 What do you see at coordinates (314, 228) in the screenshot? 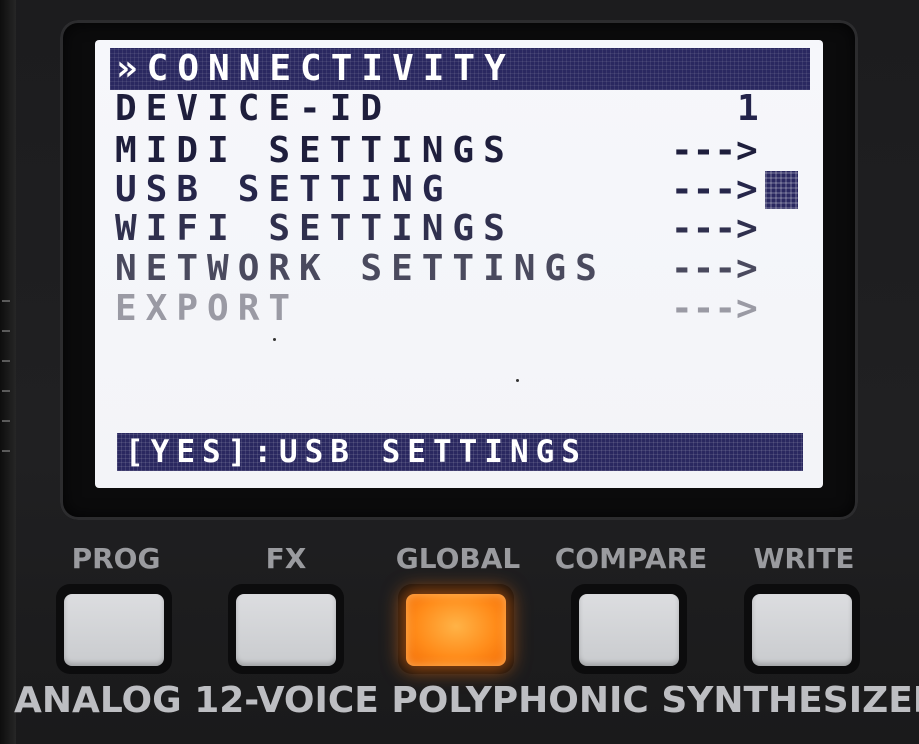
I see `menu-item-label: WIFI SETTINGS` at bounding box center [314, 228].